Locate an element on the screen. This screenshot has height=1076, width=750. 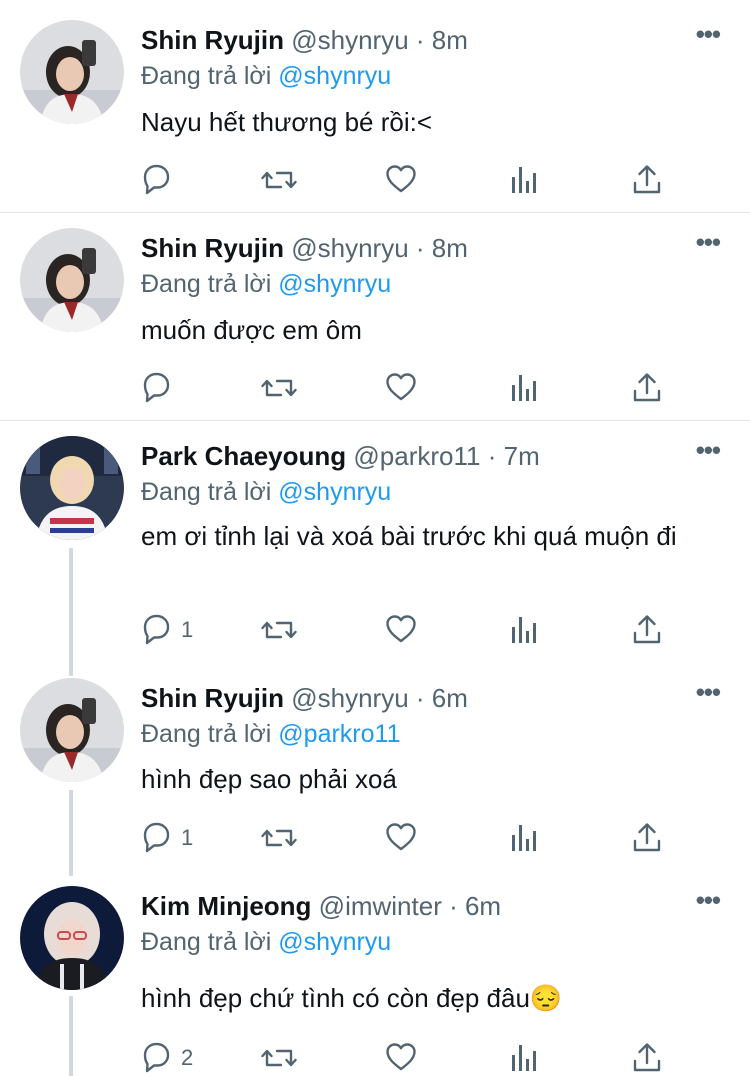
tweet-text: hình đẹp chứ tình có còn đẹp đâu😔 is located at coordinates (352, 998).